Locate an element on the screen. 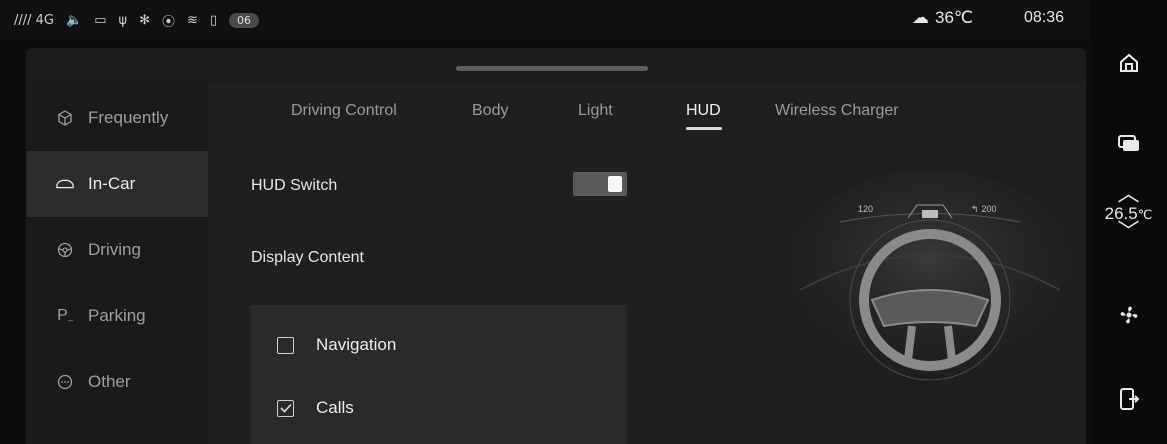 This screenshot has width=1167, height=444. option-navigation: Navigation is located at coordinates (336, 345).